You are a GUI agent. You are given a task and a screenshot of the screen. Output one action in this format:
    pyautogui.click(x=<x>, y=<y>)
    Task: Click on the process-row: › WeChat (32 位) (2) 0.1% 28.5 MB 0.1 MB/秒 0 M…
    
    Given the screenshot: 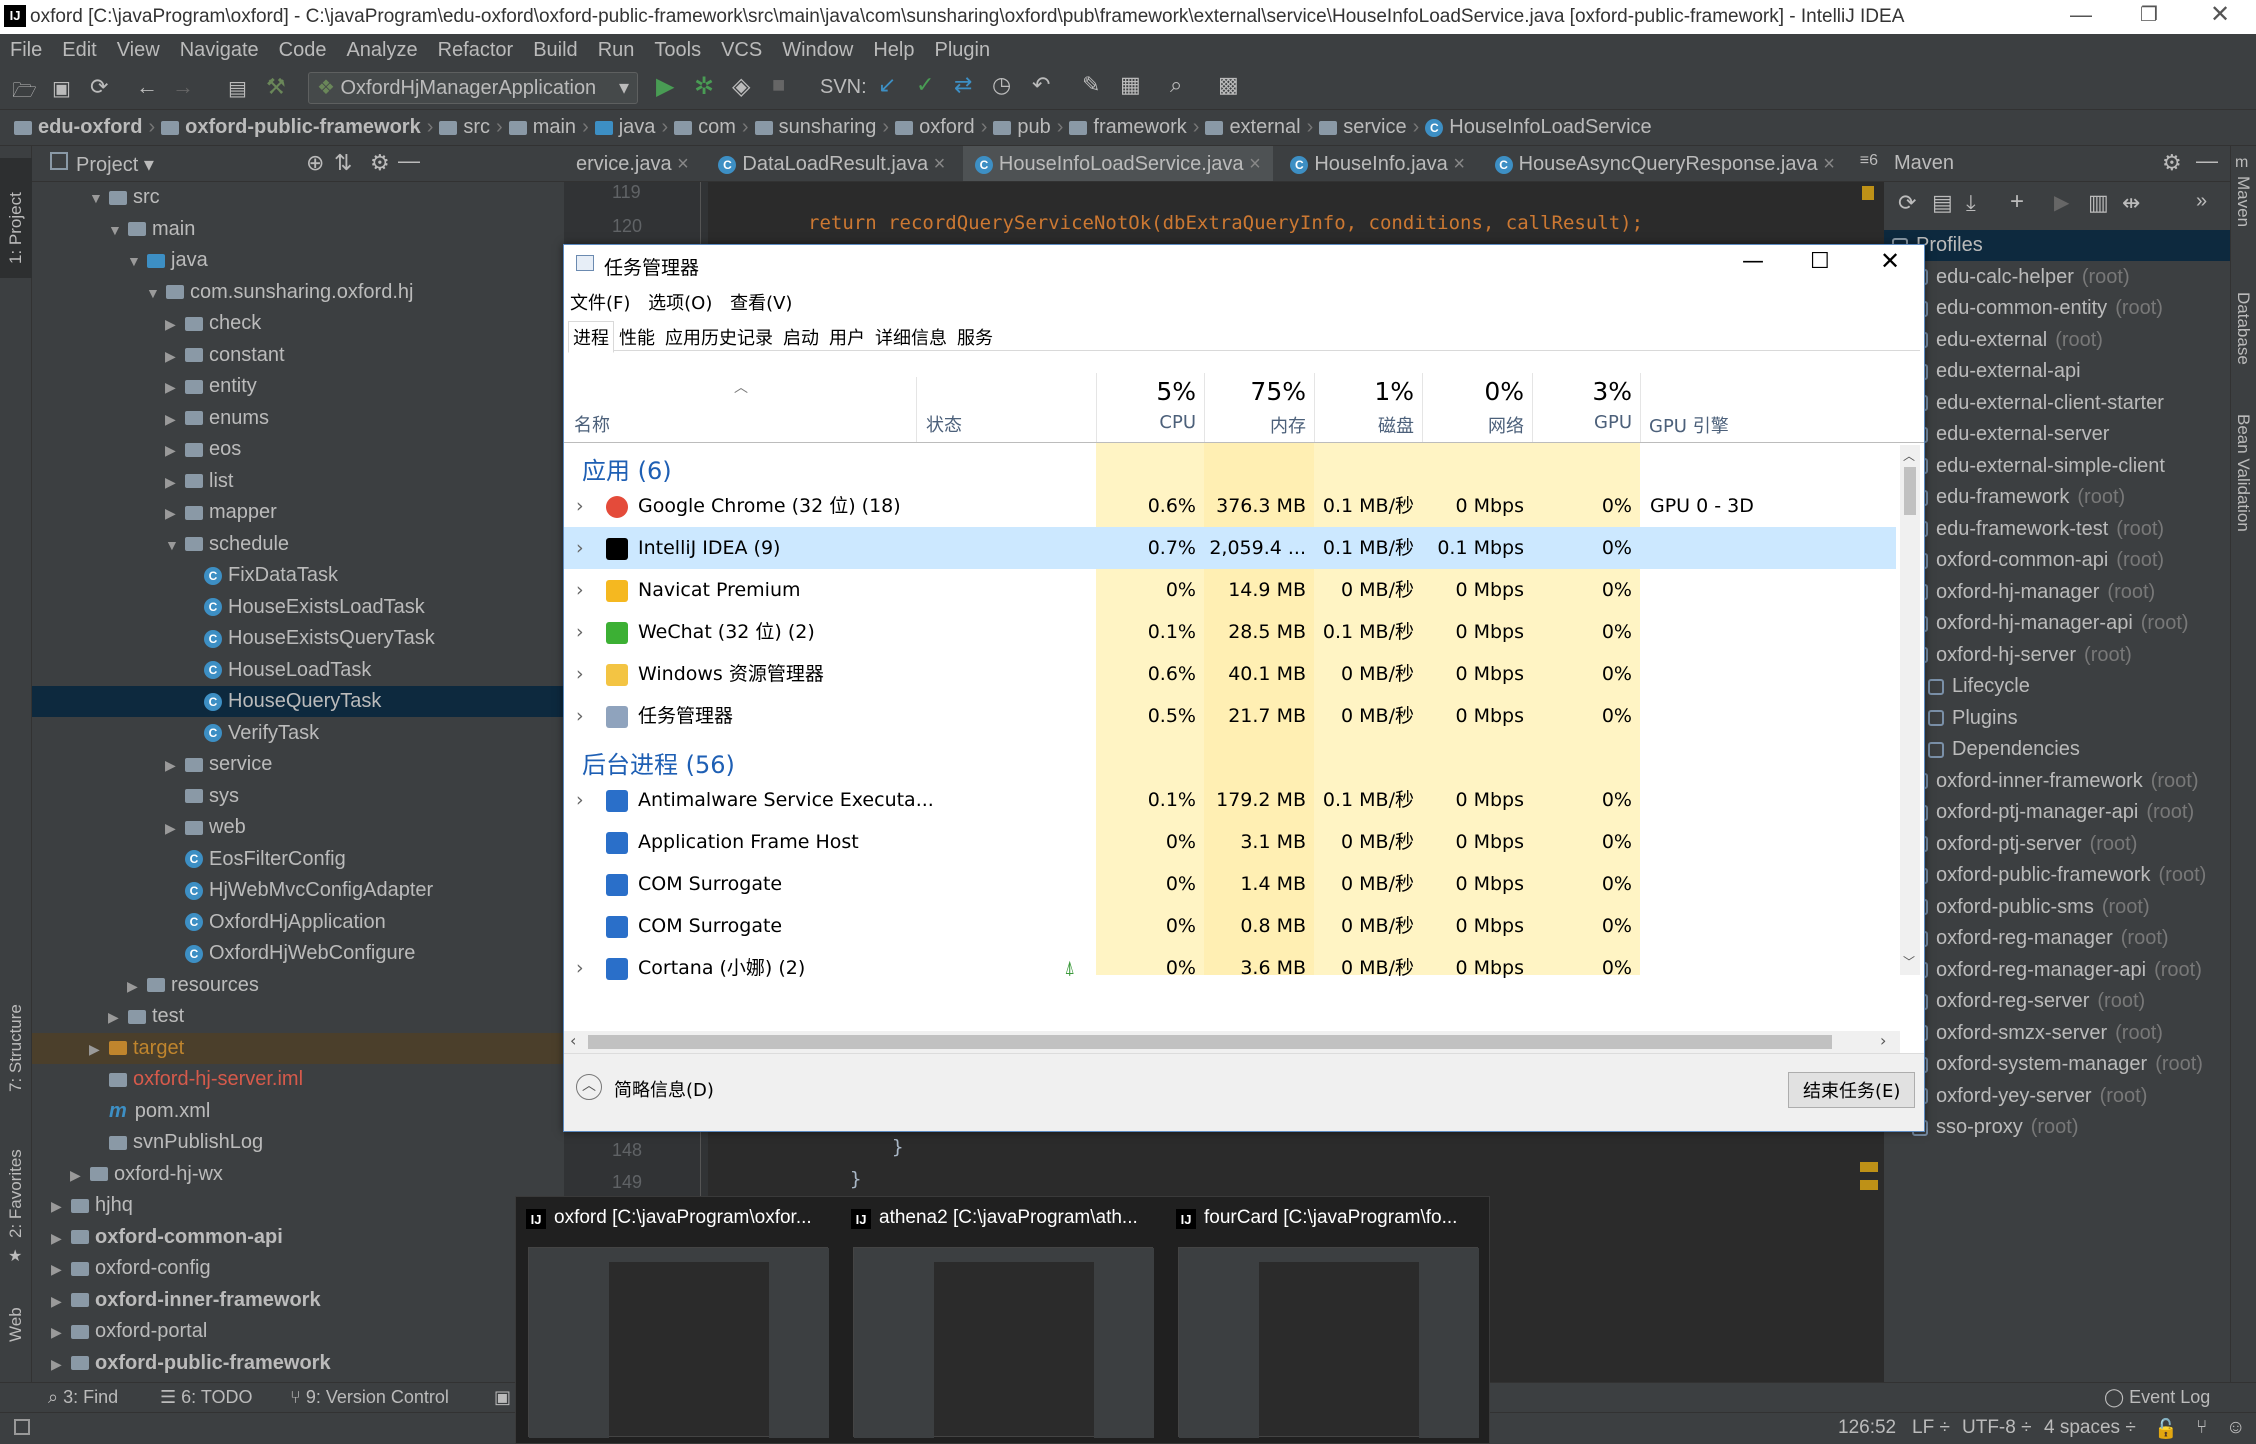 What is the action you would take?
    pyautogui.click(x=1230, y=632)
    